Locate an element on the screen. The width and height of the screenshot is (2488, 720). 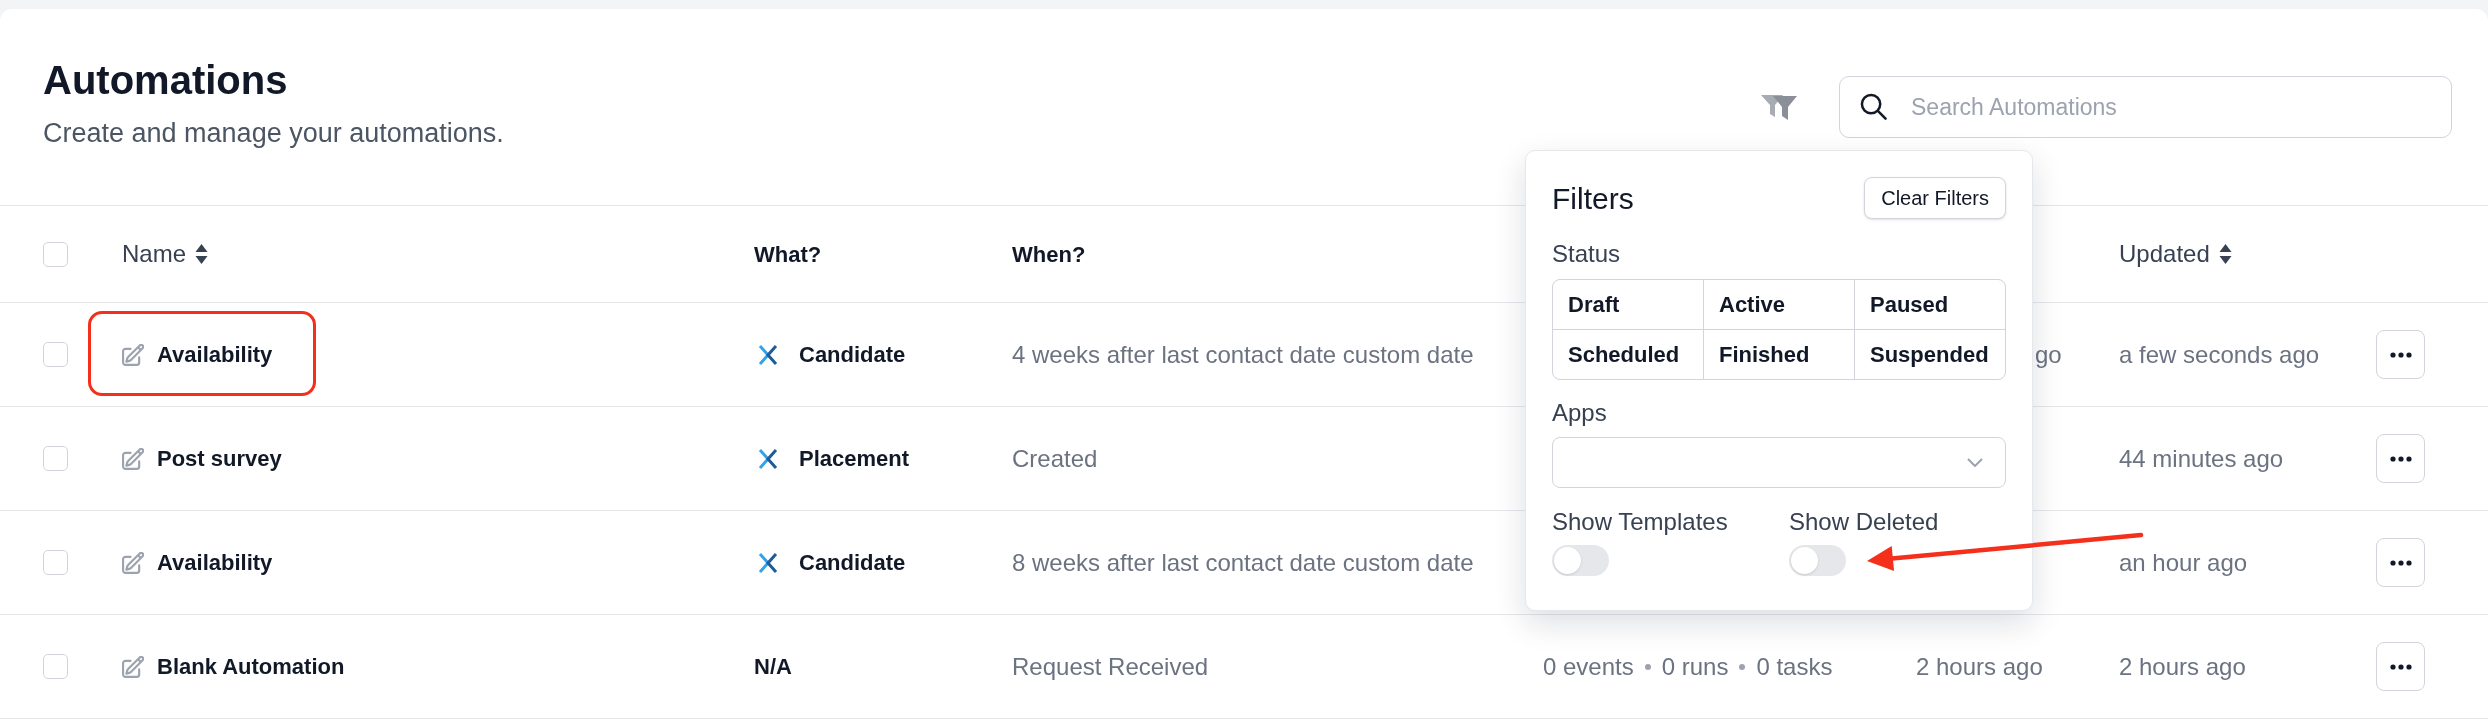
column-header: Updated is located at coordinates (2175, 254).